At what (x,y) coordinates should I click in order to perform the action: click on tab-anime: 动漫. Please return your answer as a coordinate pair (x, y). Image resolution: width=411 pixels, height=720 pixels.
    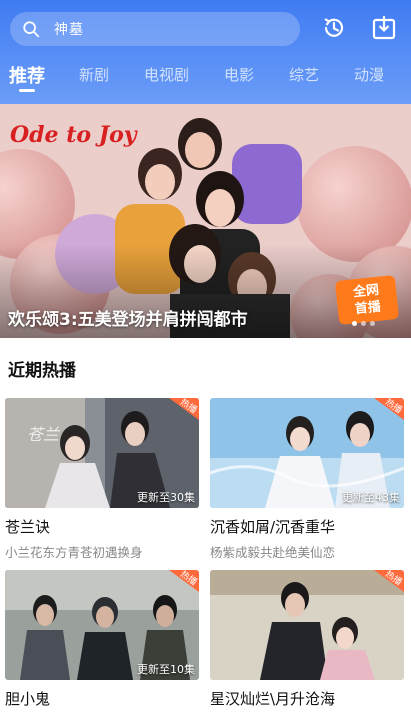
    Looking at the image, I should click on (369, 74).